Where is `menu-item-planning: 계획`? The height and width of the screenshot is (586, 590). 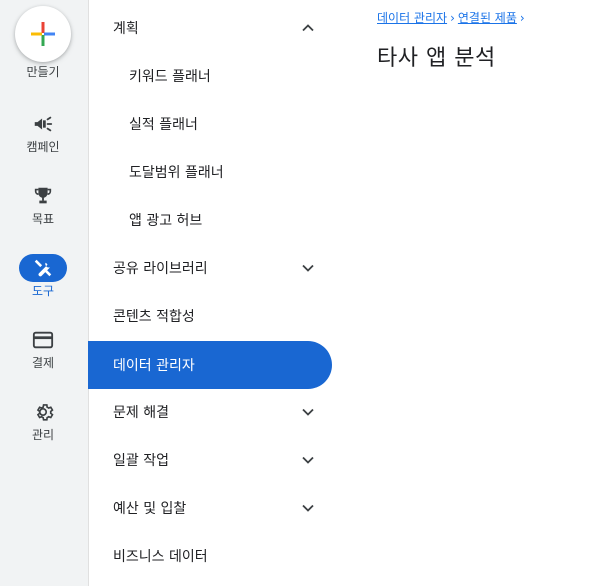
menu-item-planning: 계획 is located at coordinates (210, 28).